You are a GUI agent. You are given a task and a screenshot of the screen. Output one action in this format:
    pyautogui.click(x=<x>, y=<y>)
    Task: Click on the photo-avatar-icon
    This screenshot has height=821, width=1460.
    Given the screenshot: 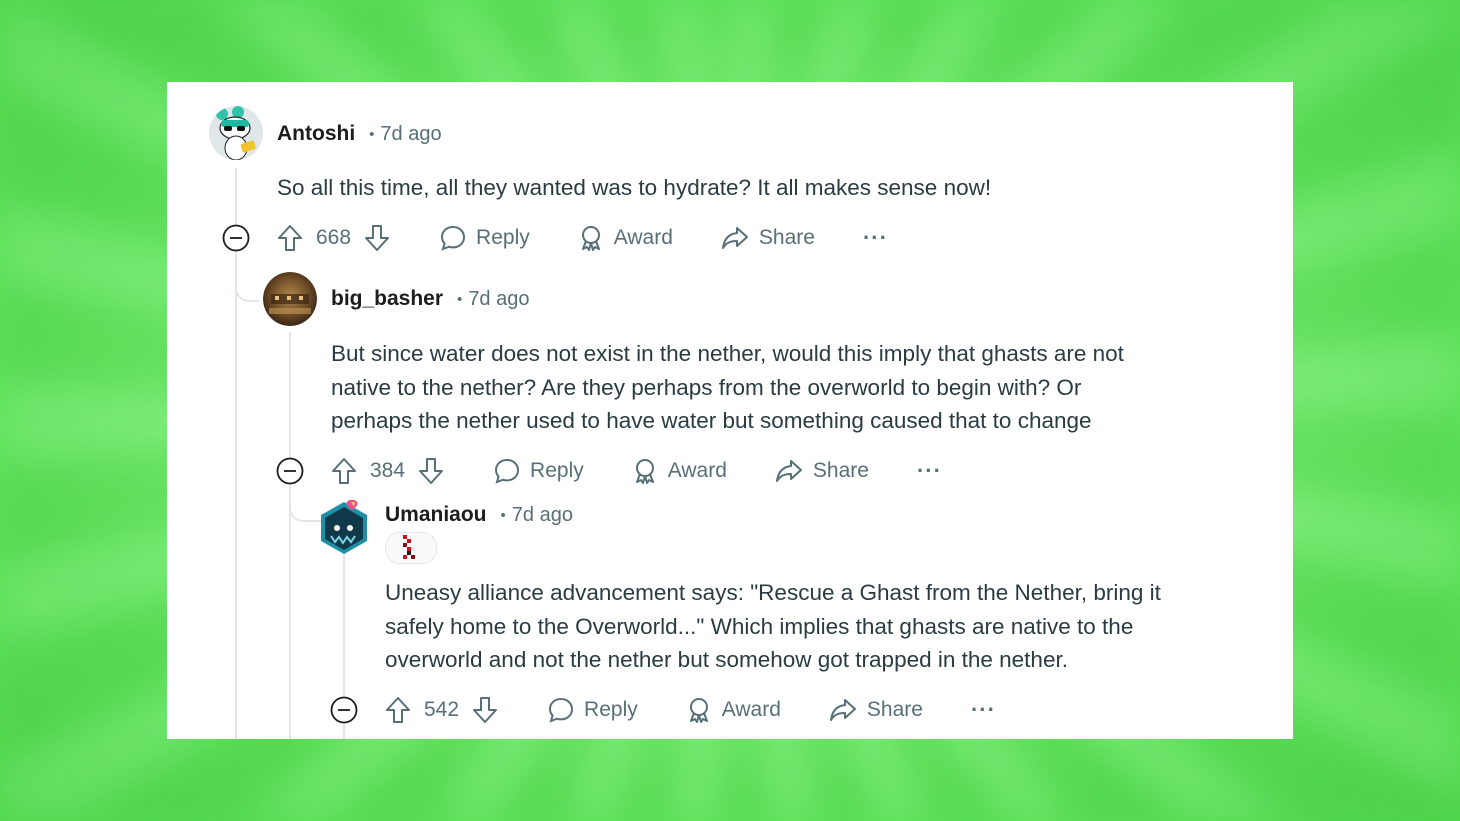 What is the action you would take?
    pyautogui.click(x=290, y=299)
    